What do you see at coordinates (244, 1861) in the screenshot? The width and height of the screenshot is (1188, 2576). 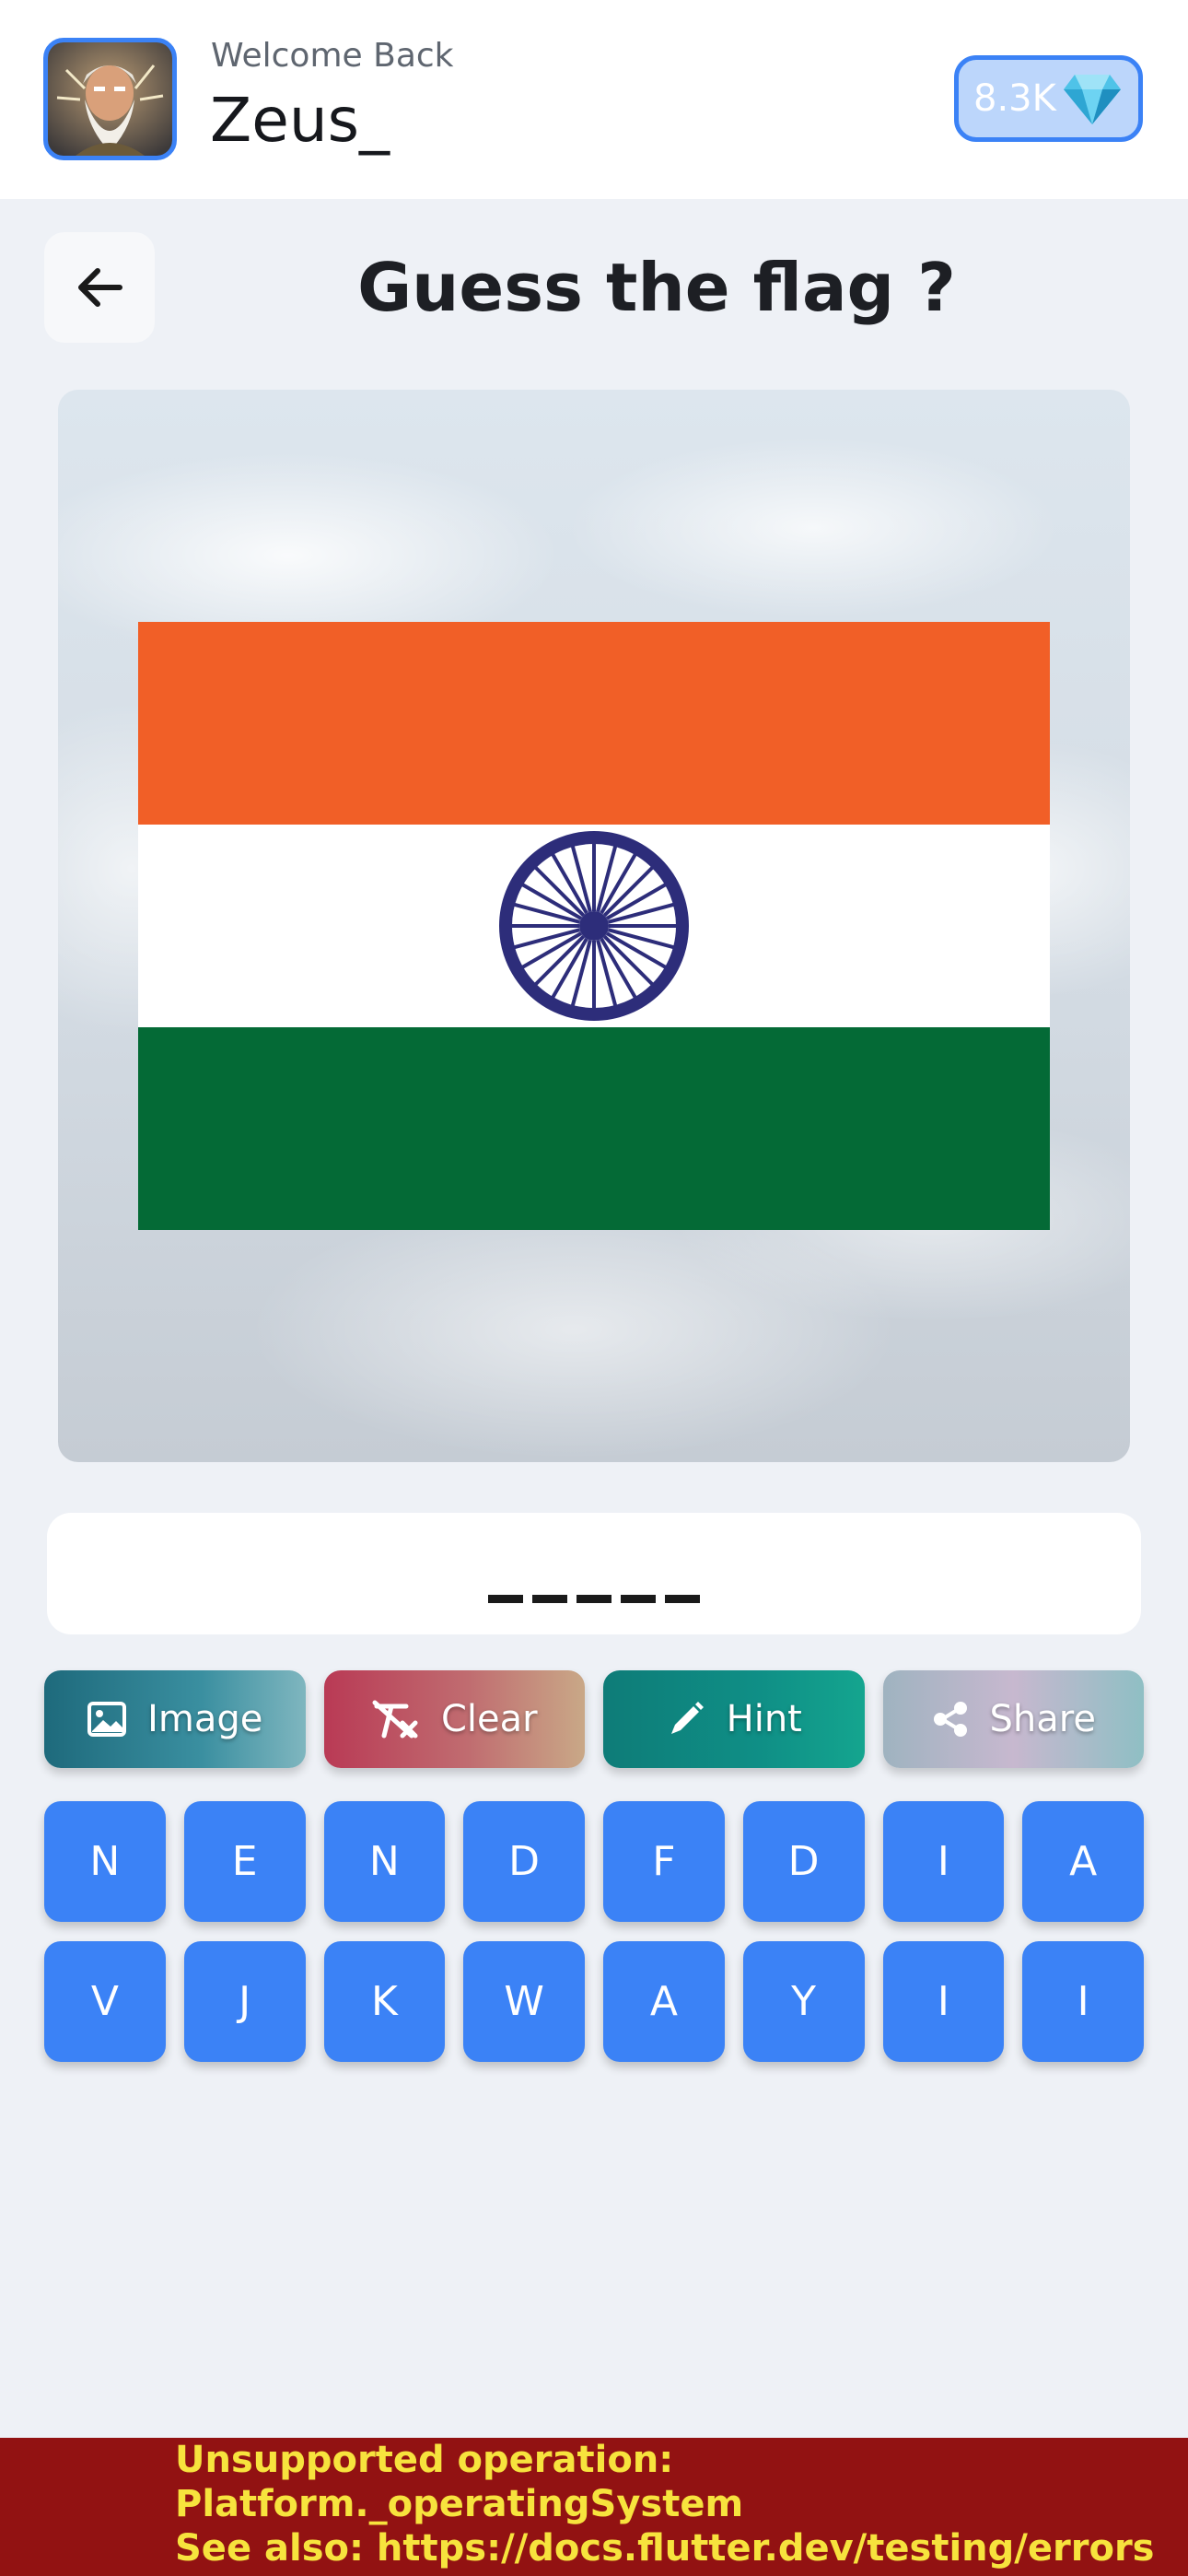 I see `letter-key: E` at bounding box center [244, 1861].